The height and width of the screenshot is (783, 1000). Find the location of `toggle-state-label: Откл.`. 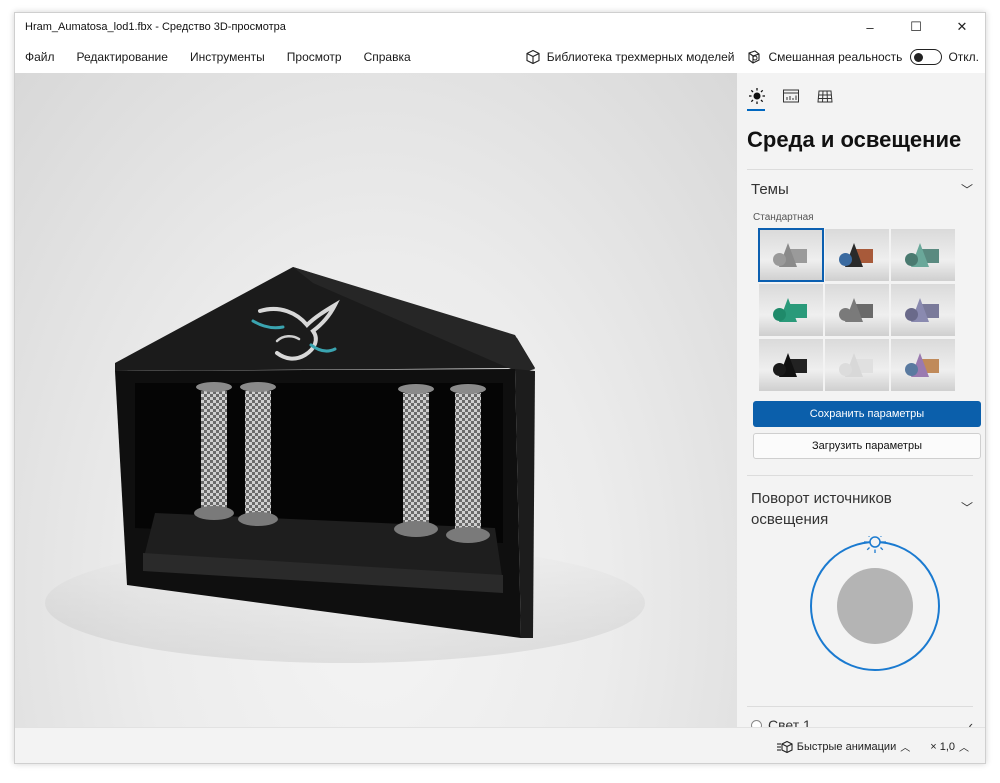

toggle-state-label: Откл. is located at coordinates (963, 57).